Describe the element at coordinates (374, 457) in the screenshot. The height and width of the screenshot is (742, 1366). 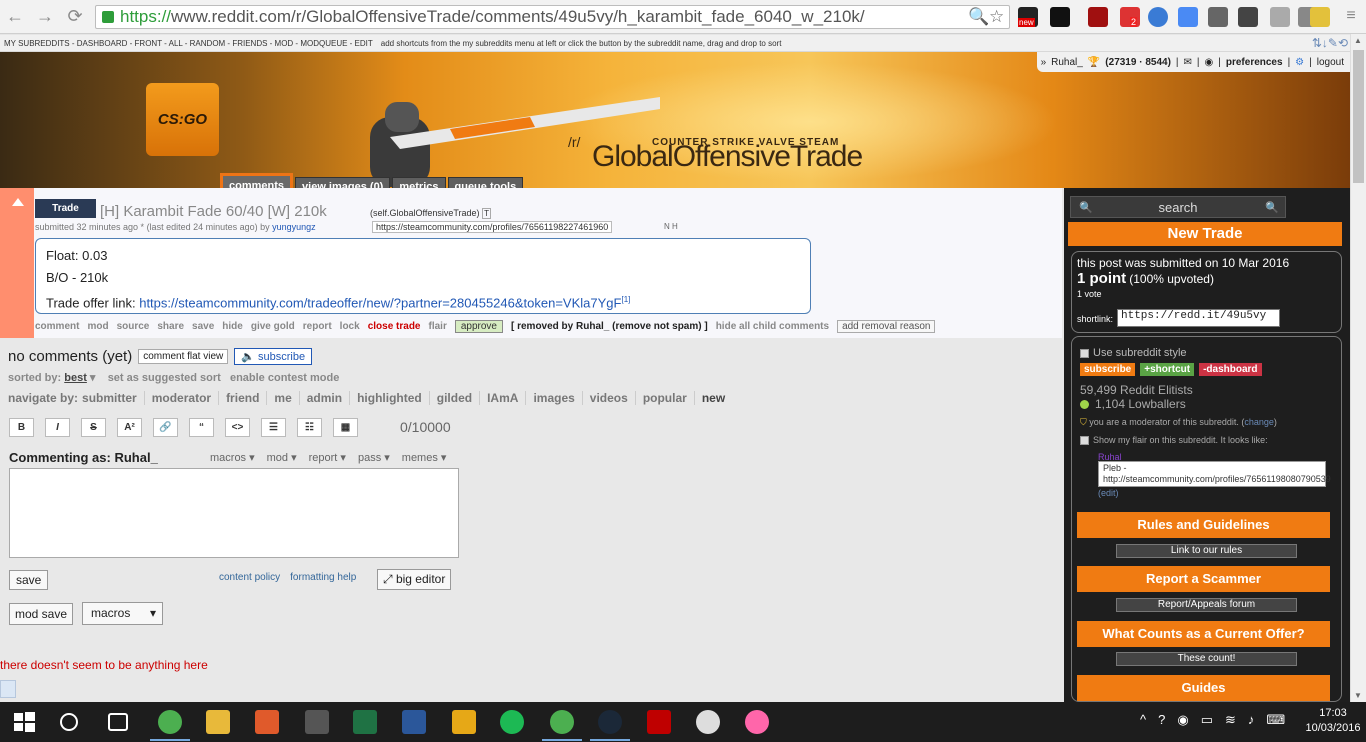
I see `pass-menu: pass ▾` at that location.